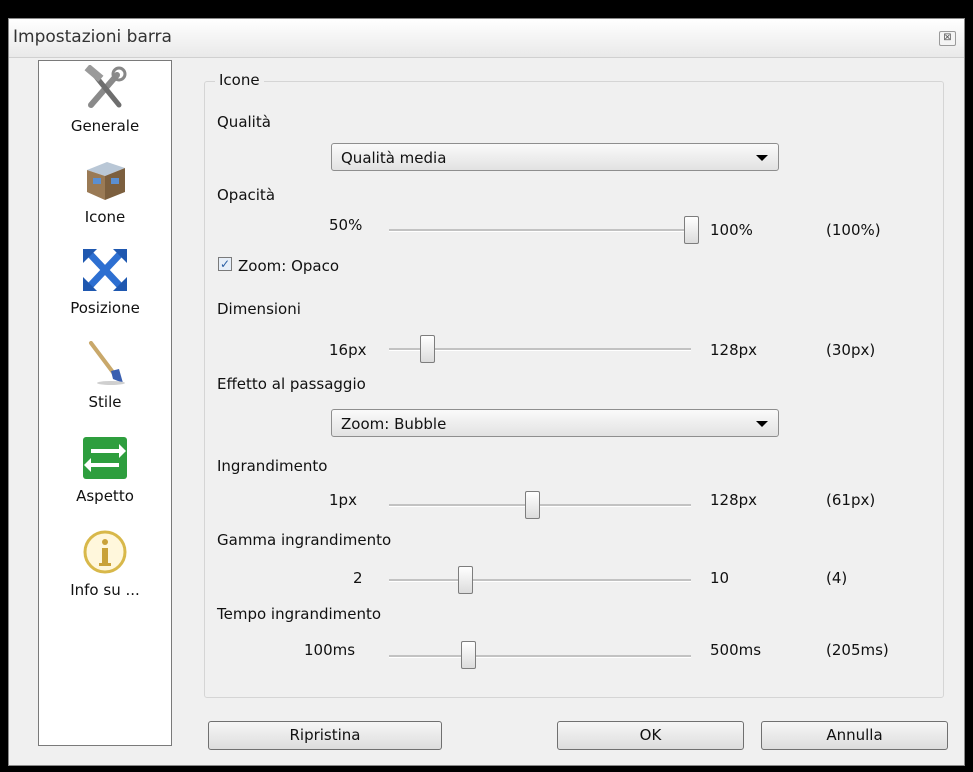  I want to click on dimensions-max: 128px, so click(734, 350).